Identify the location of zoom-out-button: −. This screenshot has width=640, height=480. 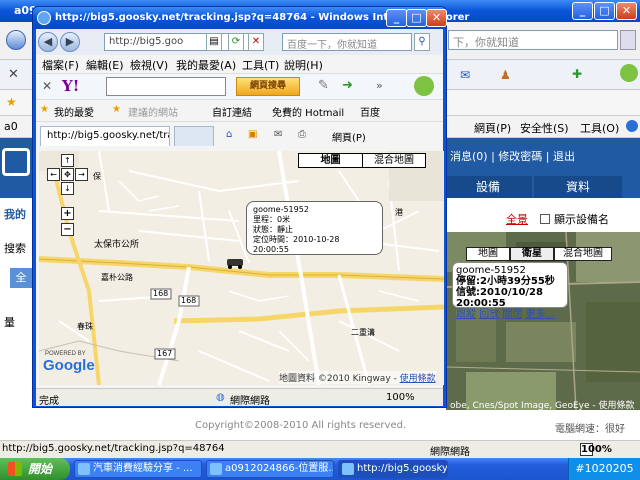
(67, 229).